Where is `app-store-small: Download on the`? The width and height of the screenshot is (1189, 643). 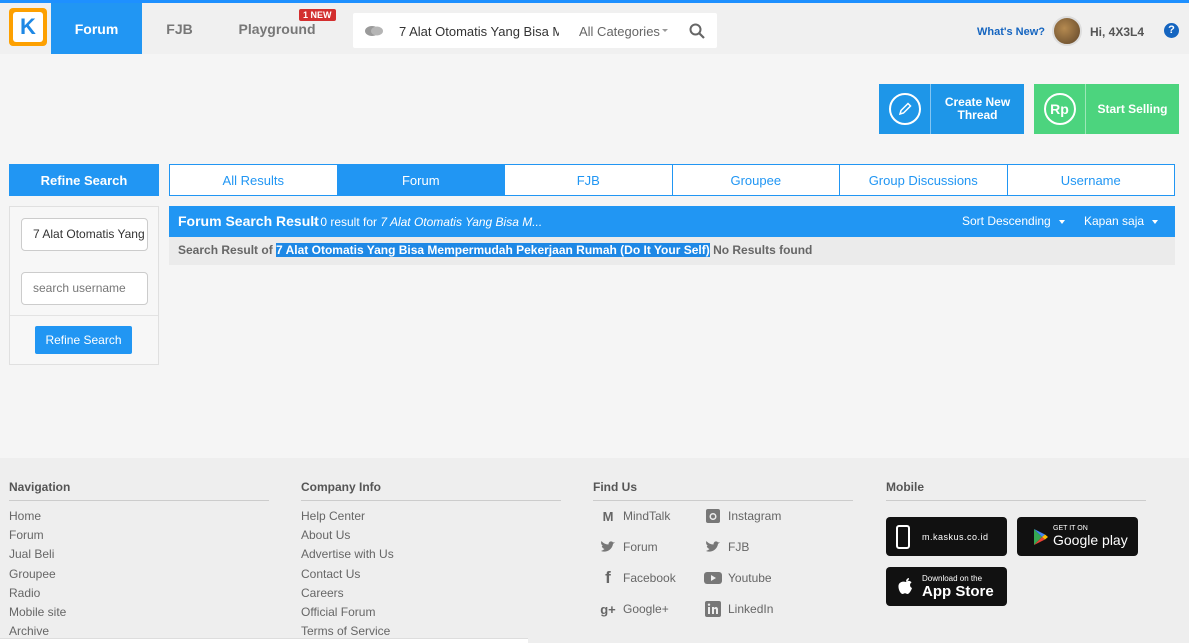 app-store-small: Download on the is located at coordinates (952, 578).